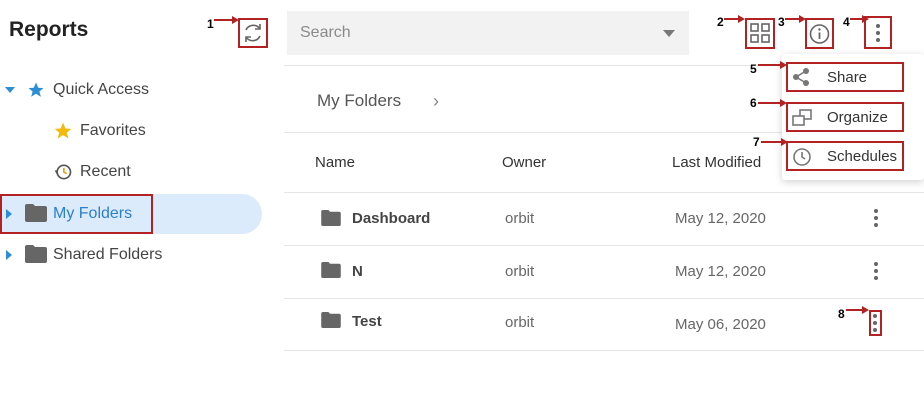 The width and height of the screenshot is (924, 409). I want to click on clock-icon, so click(802, 157).